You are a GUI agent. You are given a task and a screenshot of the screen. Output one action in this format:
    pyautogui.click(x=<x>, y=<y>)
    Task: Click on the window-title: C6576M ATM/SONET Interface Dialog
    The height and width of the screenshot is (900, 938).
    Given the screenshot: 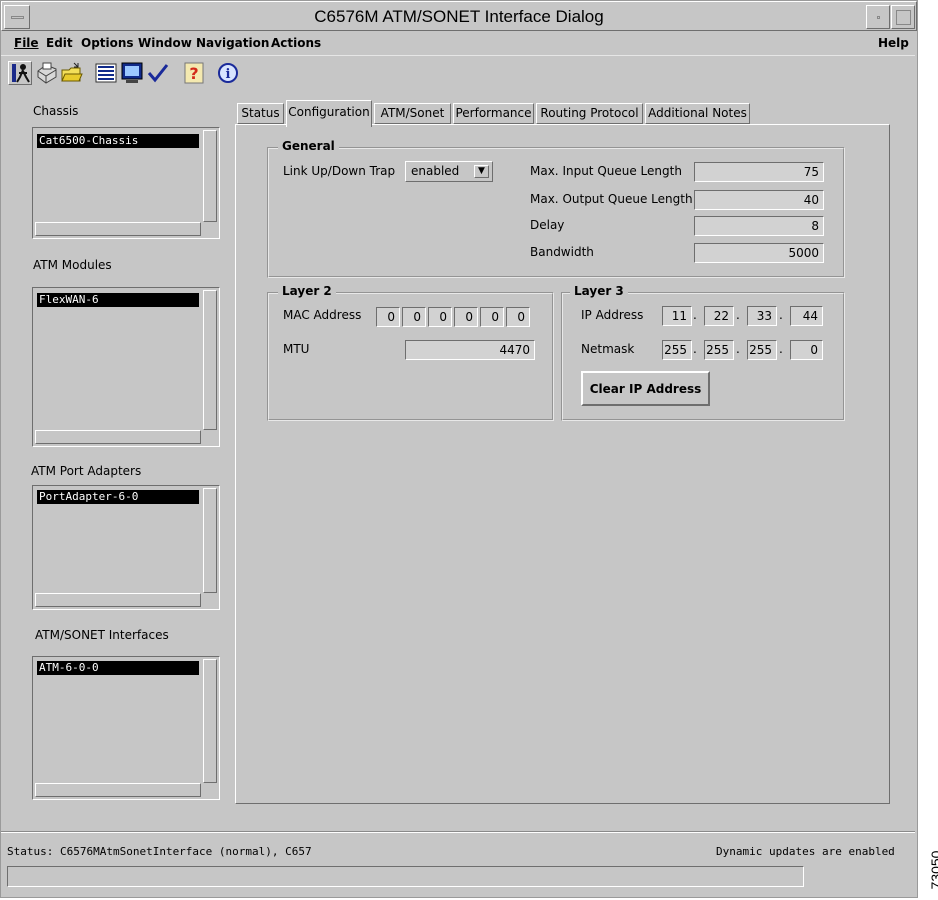 What is the action you would take?
    pyautogui.click(x=459, y=16)
    